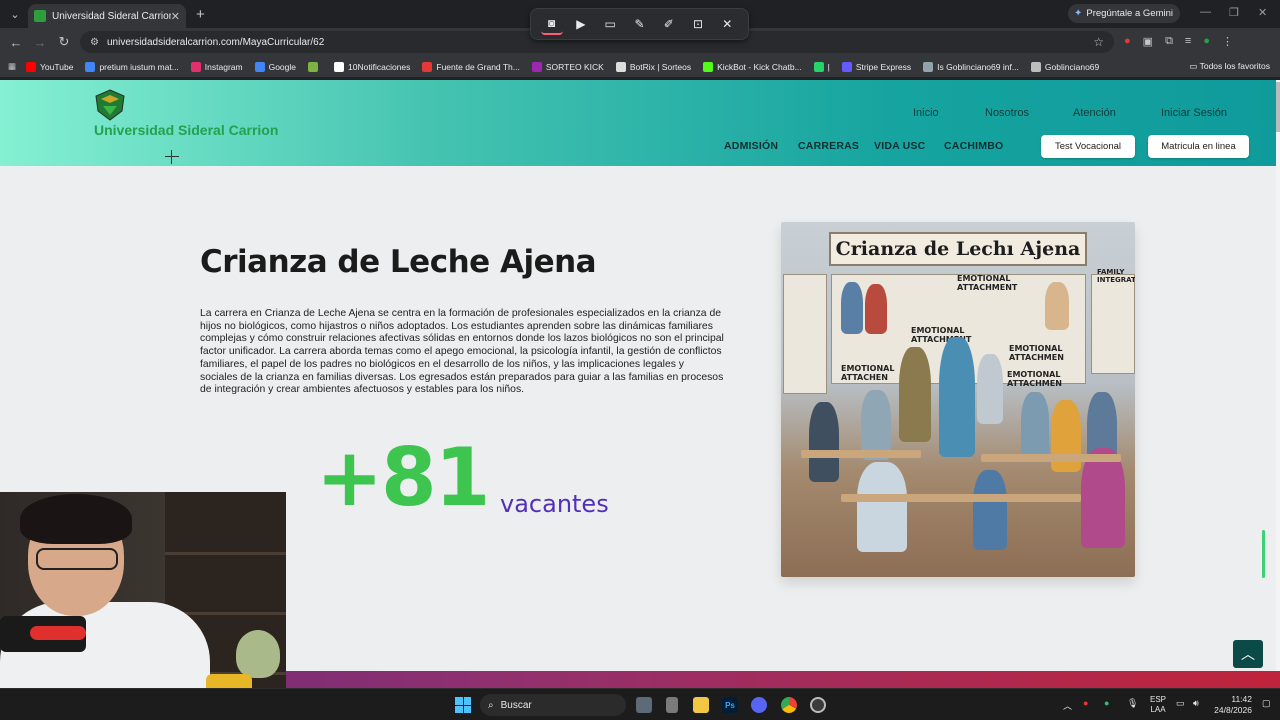 This screenshot has width=1280, height=720. Describe the element at coordinates (759, 705) in the screenshot. I see `discord-icon` at that location.